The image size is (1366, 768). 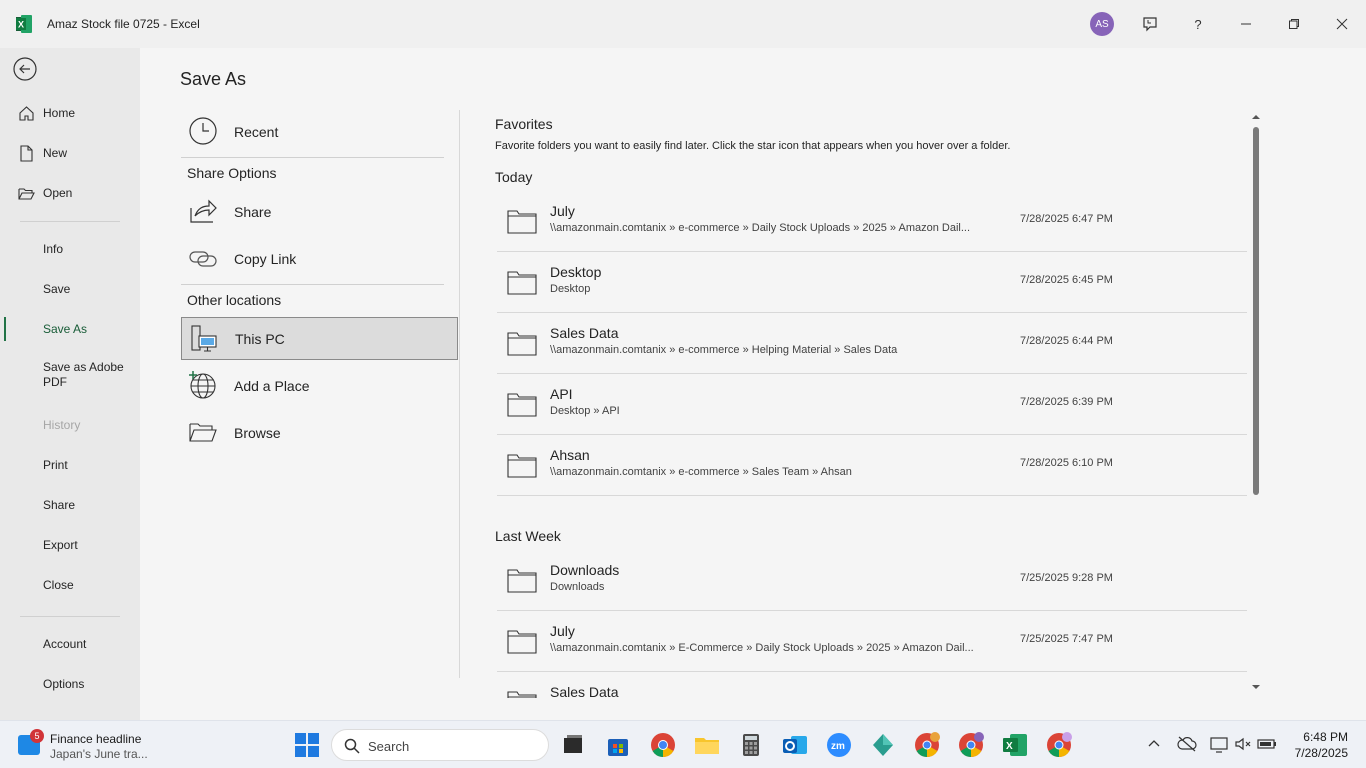 I want to click on folder-date: 7/28/2025 6:39 PM, so click(x=1066, y=402).